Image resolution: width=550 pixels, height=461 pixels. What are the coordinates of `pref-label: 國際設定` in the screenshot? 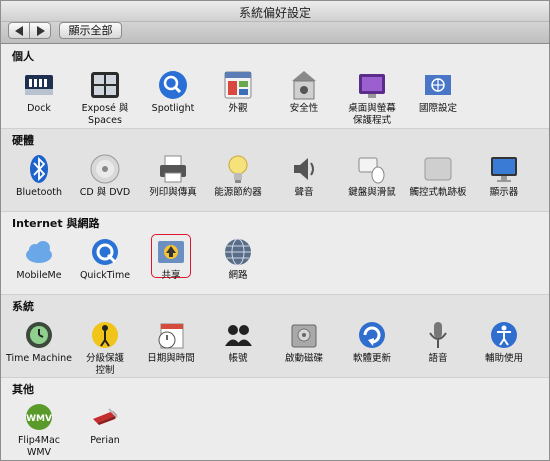 It's located at (437, 108).